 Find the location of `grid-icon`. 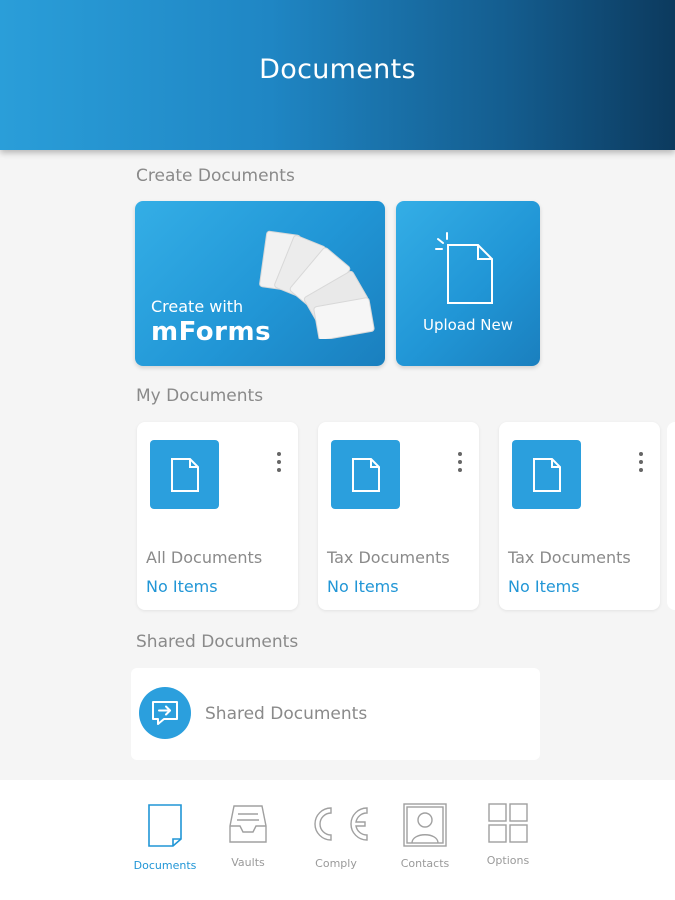

grid-icon is located at coordinates (508, 823).